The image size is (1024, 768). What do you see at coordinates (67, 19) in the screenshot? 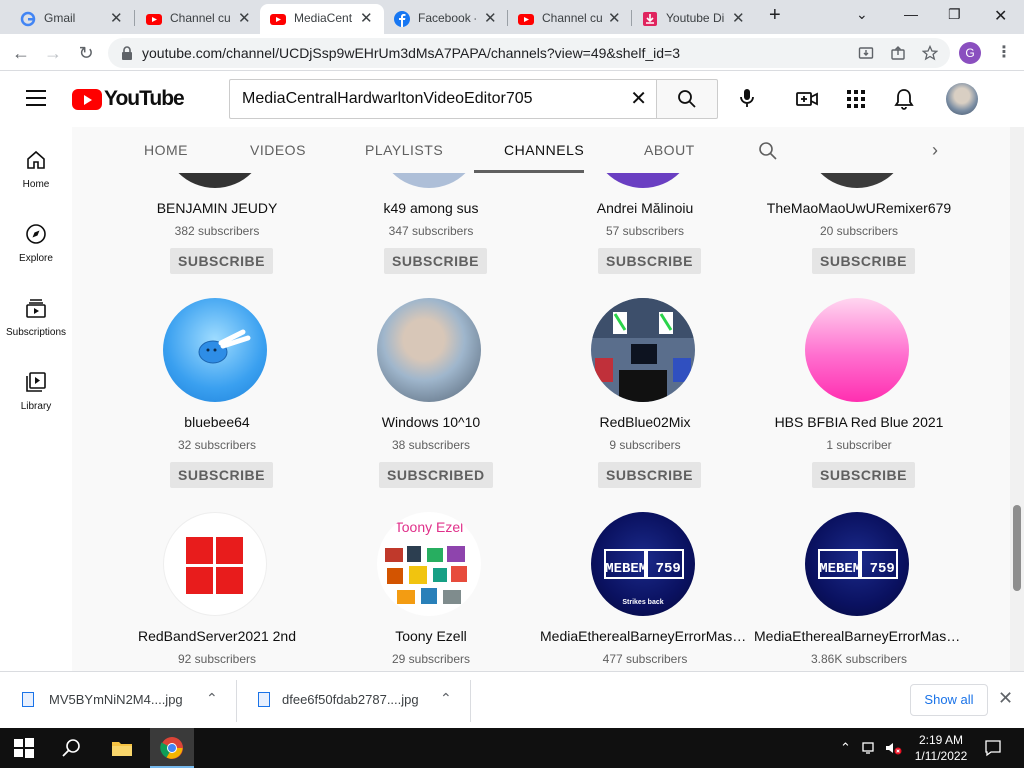
I see `browser-tab-gmail: Gmail ✕` at bounding box center [67, 19].